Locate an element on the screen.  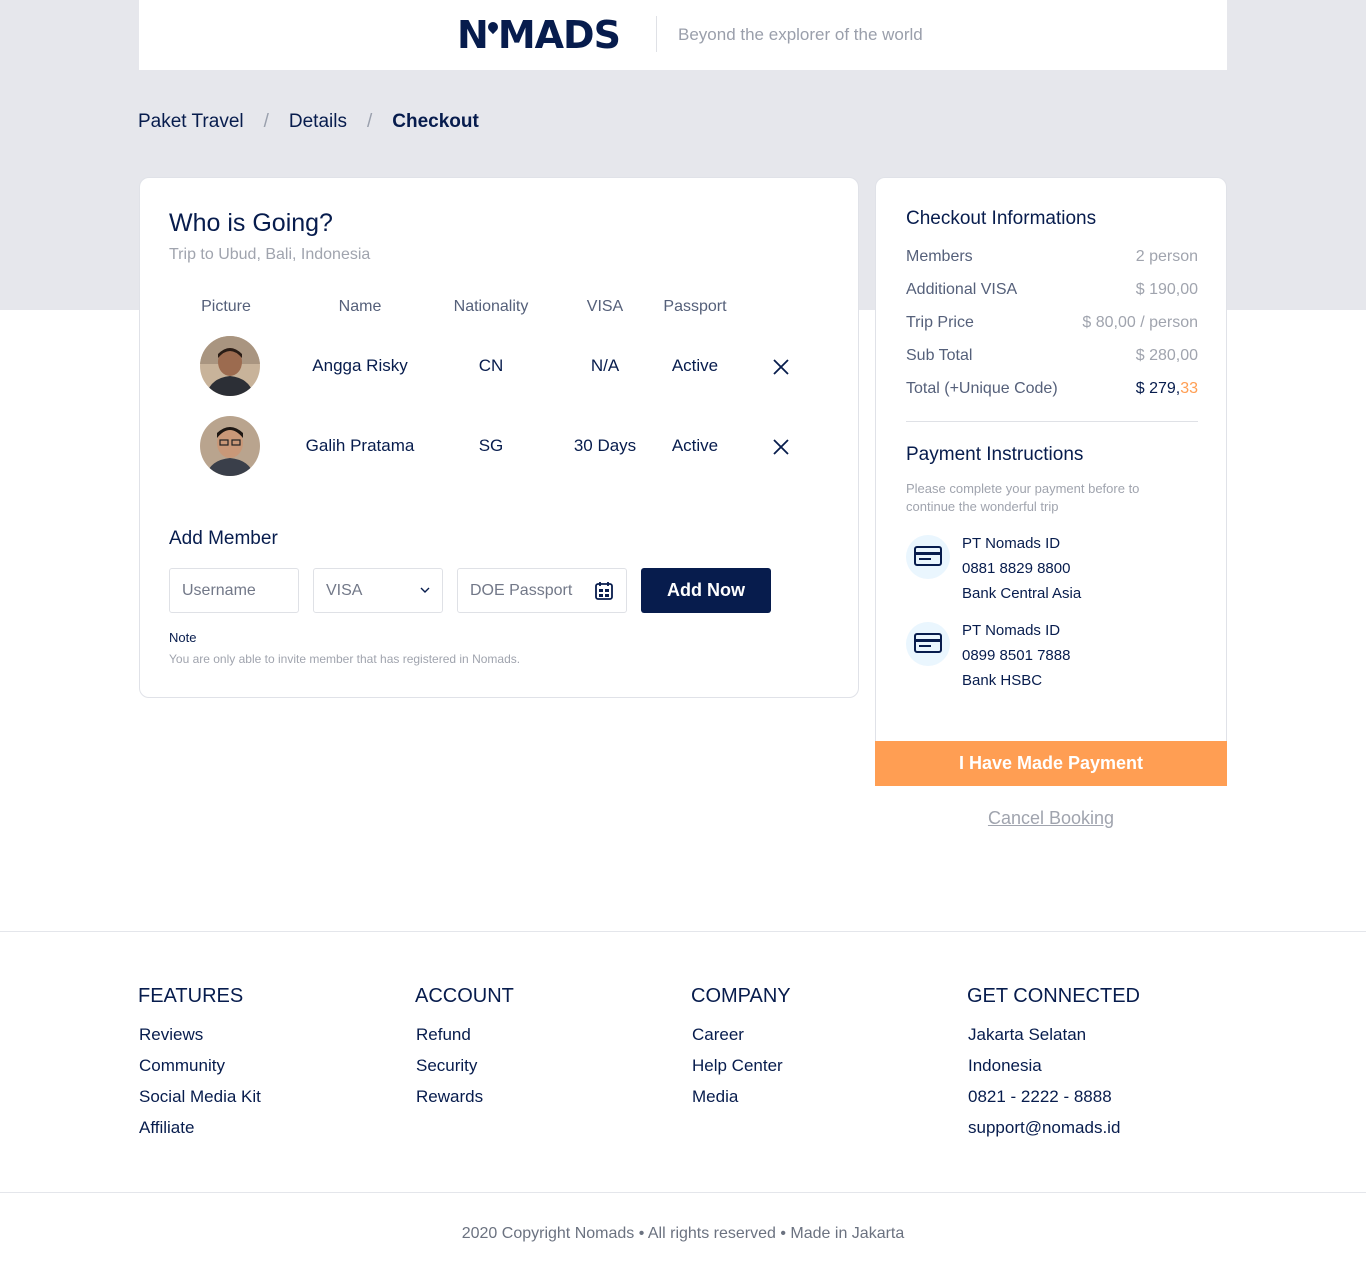
chevron-down-icon is located at coordinates (425, 590).